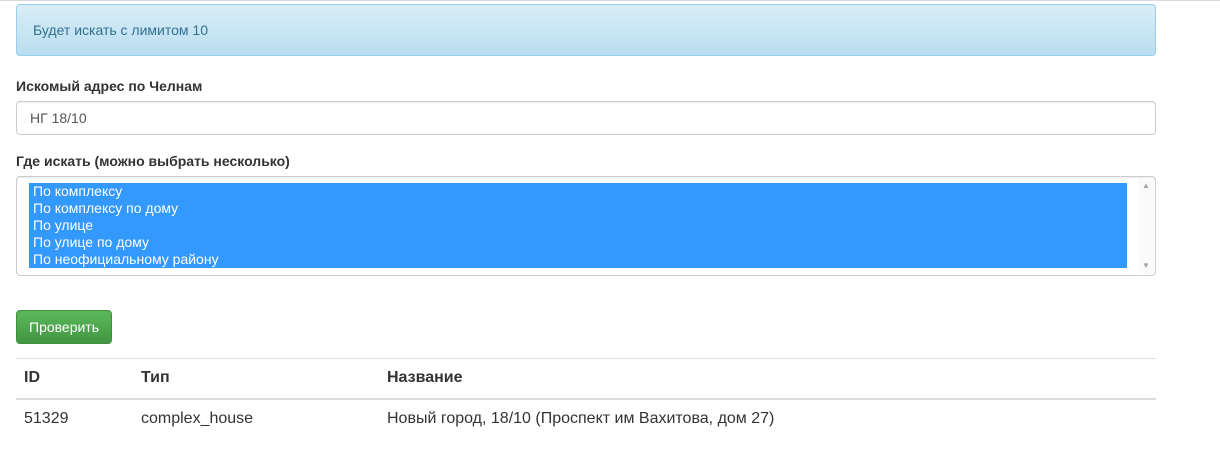  I want to click on top-divider, so click(610, 0).